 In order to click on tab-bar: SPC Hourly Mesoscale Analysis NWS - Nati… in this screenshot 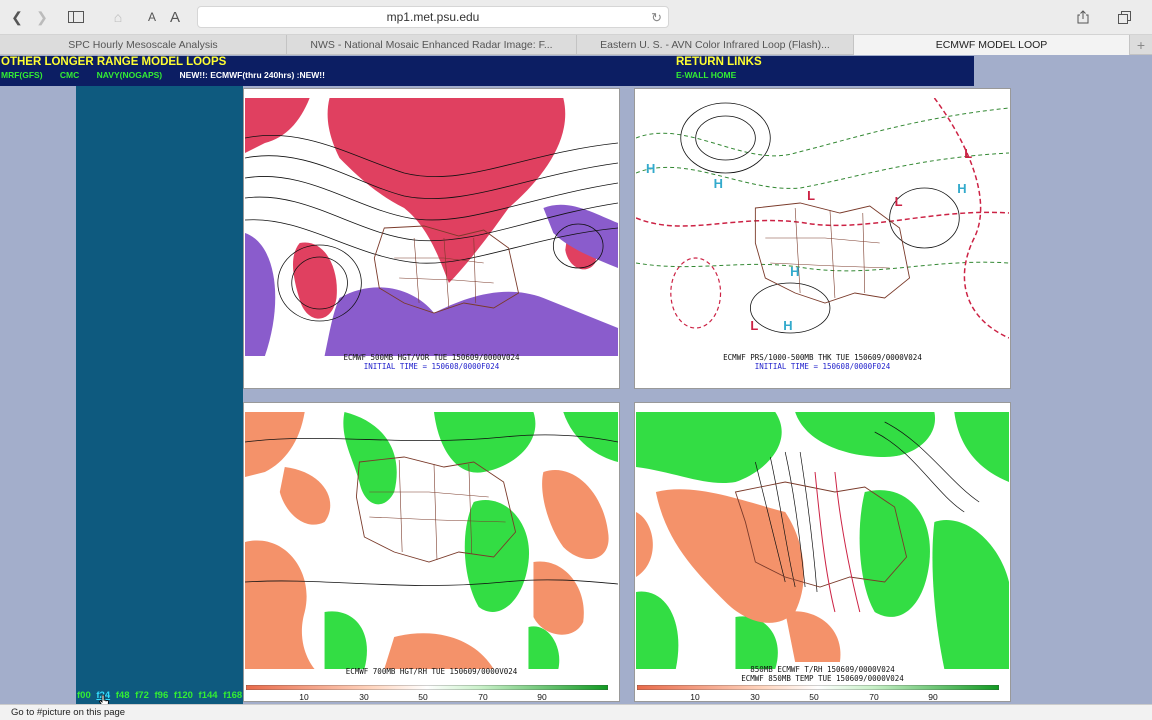, I will do `click(576, 45)`.